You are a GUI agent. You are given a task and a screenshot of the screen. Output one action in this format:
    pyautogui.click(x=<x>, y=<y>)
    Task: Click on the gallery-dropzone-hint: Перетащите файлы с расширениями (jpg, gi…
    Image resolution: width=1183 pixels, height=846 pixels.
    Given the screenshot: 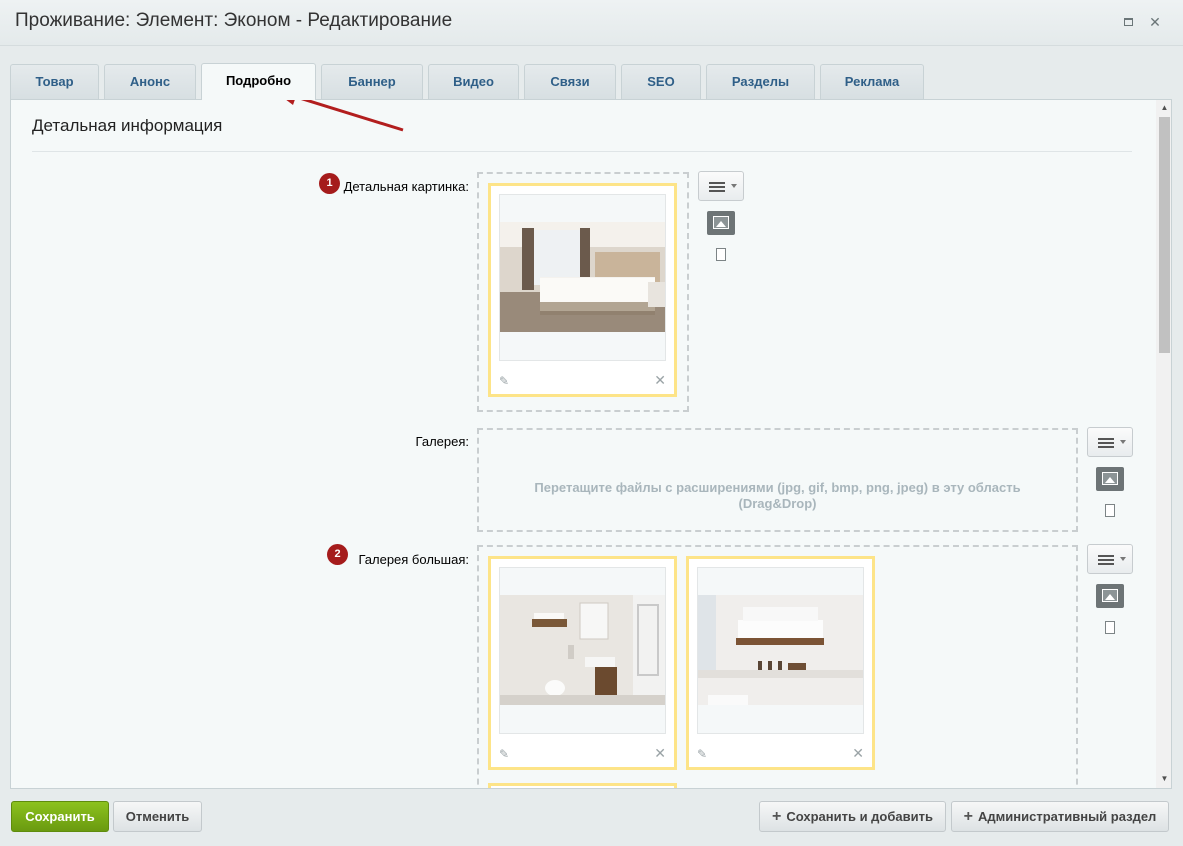 What is the action you would take?
    pyautogui.click(x=777, y=487)
    